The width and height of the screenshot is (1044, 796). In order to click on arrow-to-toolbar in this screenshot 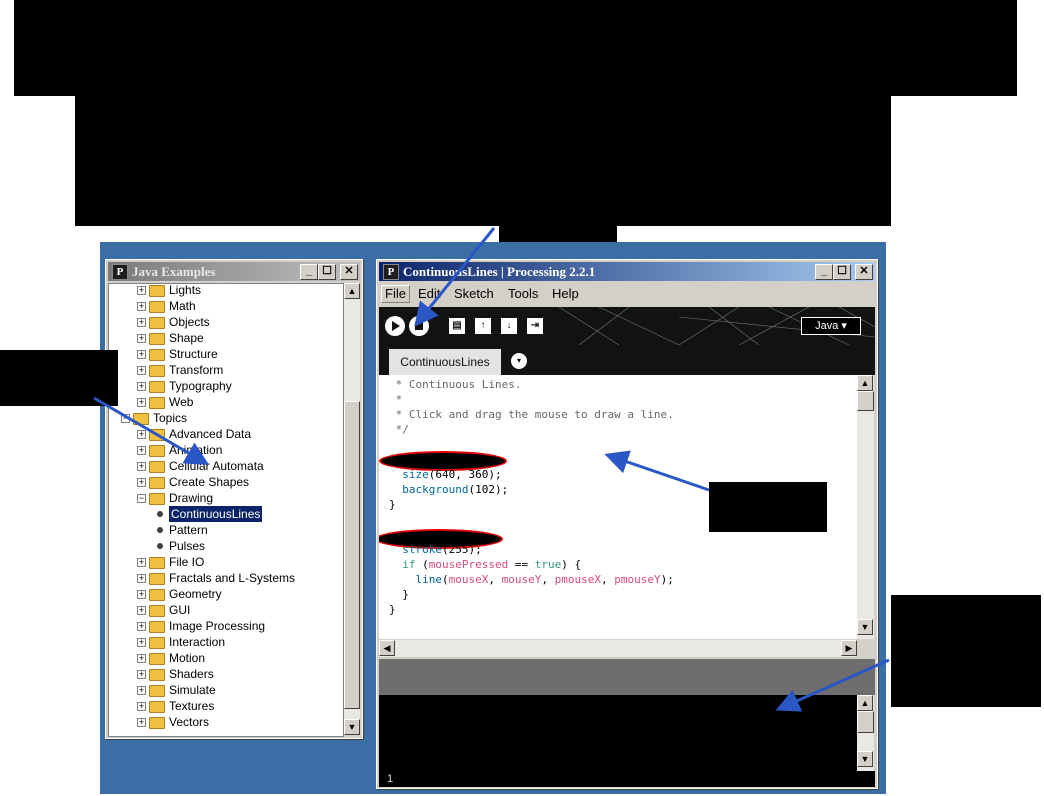, I will do `click(455, 277)`.